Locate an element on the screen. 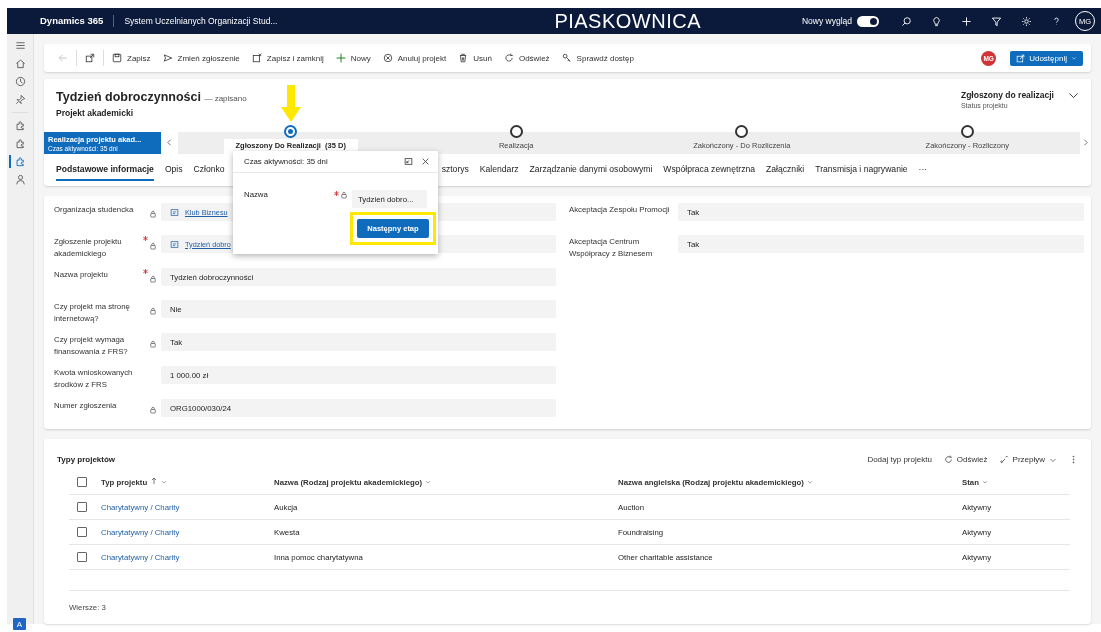  new-look-toggle is located at coordinates (868, 21).